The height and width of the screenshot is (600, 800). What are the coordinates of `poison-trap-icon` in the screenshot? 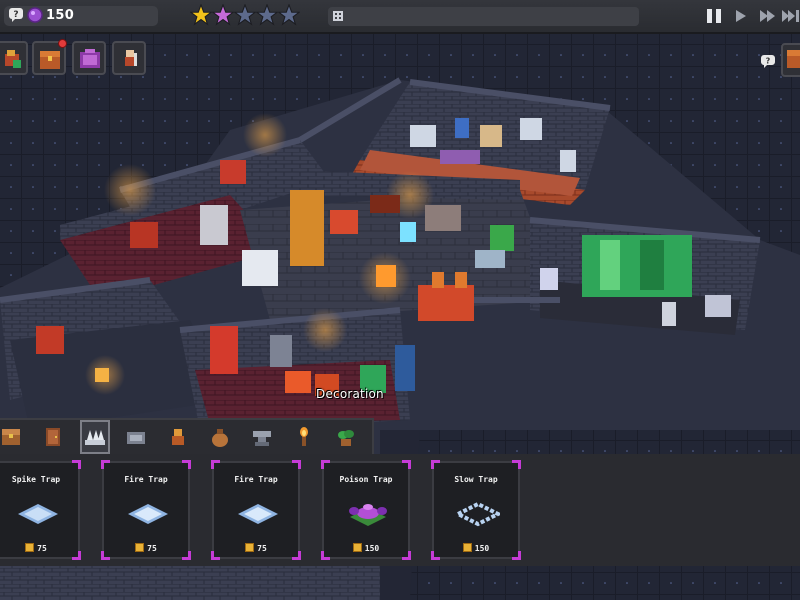 It's located at (368, 515).